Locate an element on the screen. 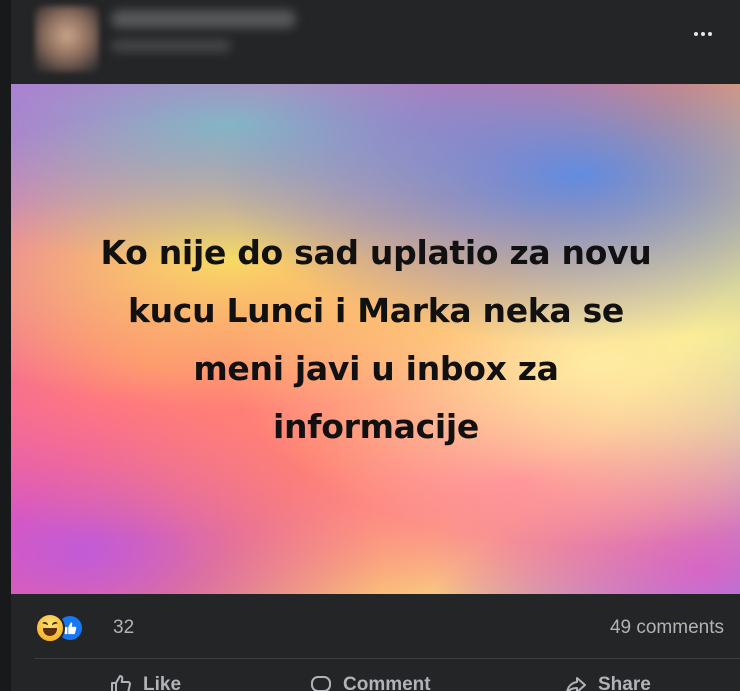 The height and width of the screenshot is (691, 740). thumbs-up-icon is located at coordinates (70, 628).